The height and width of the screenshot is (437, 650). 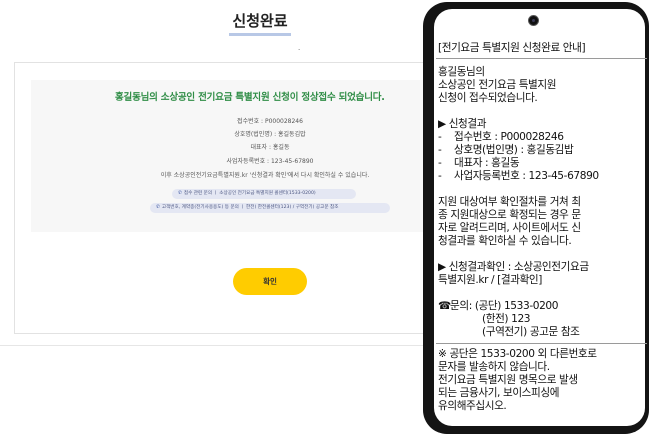 I want to click on sms-result-item: - 사업자등록번호 : 123-45-67890, so click(x=518, y=176).